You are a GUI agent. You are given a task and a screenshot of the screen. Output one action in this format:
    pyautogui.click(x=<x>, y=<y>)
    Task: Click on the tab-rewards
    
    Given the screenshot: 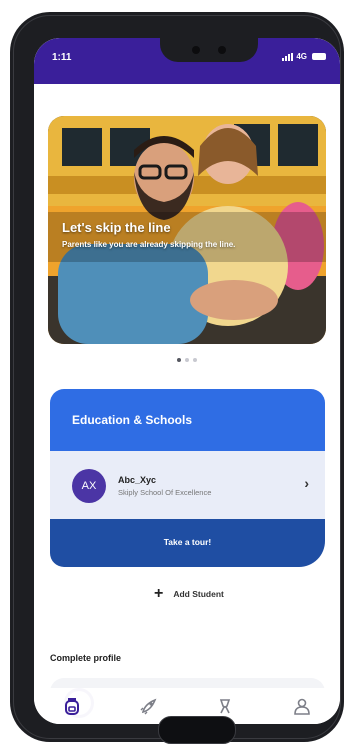 What is the action you would take?
    pyautogui.click(x=225, y=706)
    